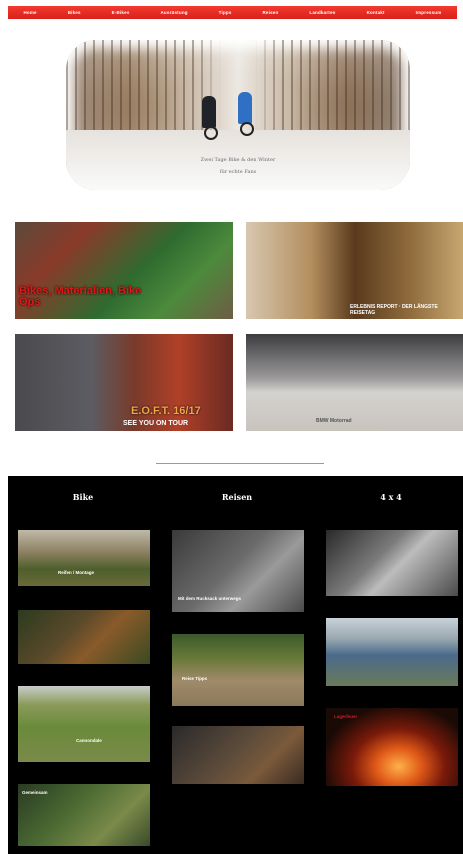  I want to click on feature-tile-erlebnis: ERLEBNIS REPORT · DER LÄNGSTE REISETAG, so click(354, 270).